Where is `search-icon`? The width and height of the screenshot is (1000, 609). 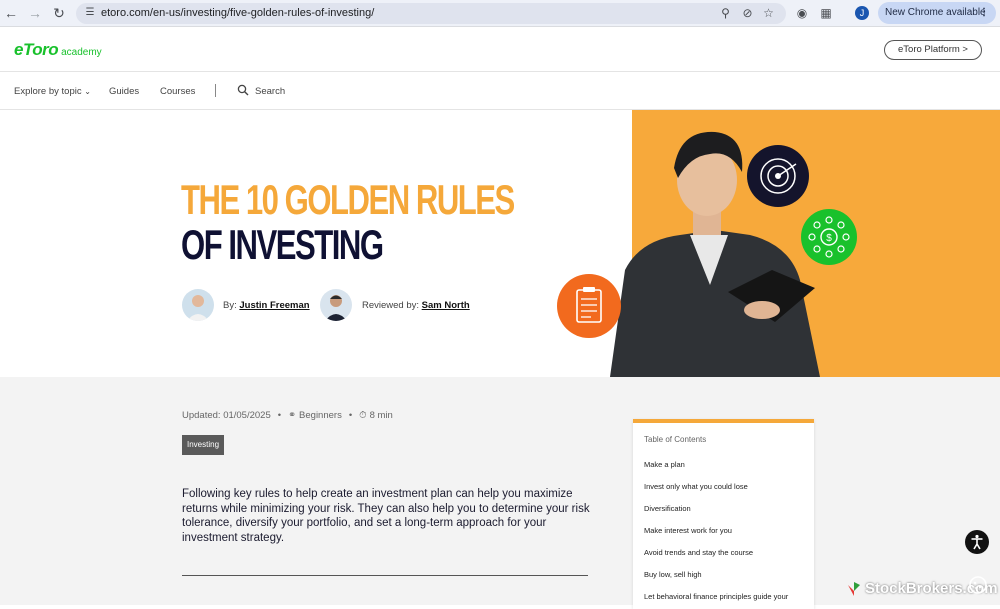
search-icon is located at coordinates (243, 90).